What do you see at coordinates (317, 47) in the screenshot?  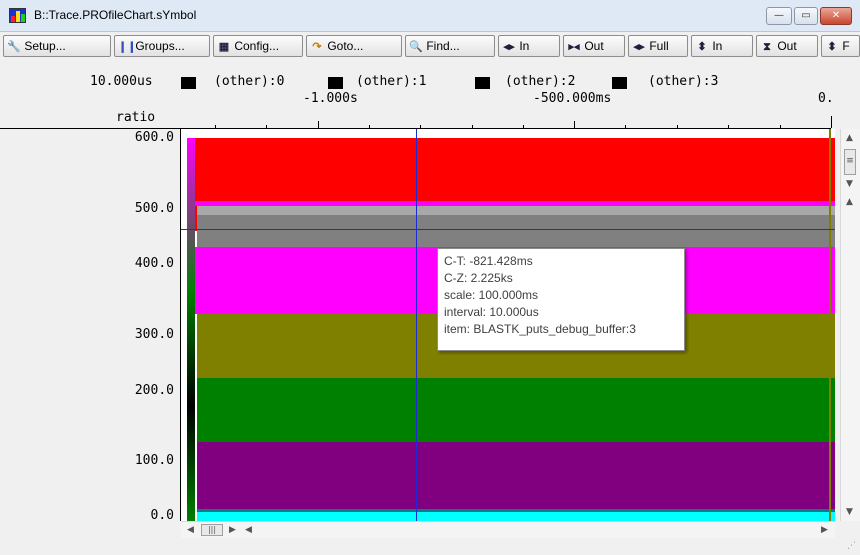 I see `goto-arrow-icon: ↷` at bounding box center [317, 47].